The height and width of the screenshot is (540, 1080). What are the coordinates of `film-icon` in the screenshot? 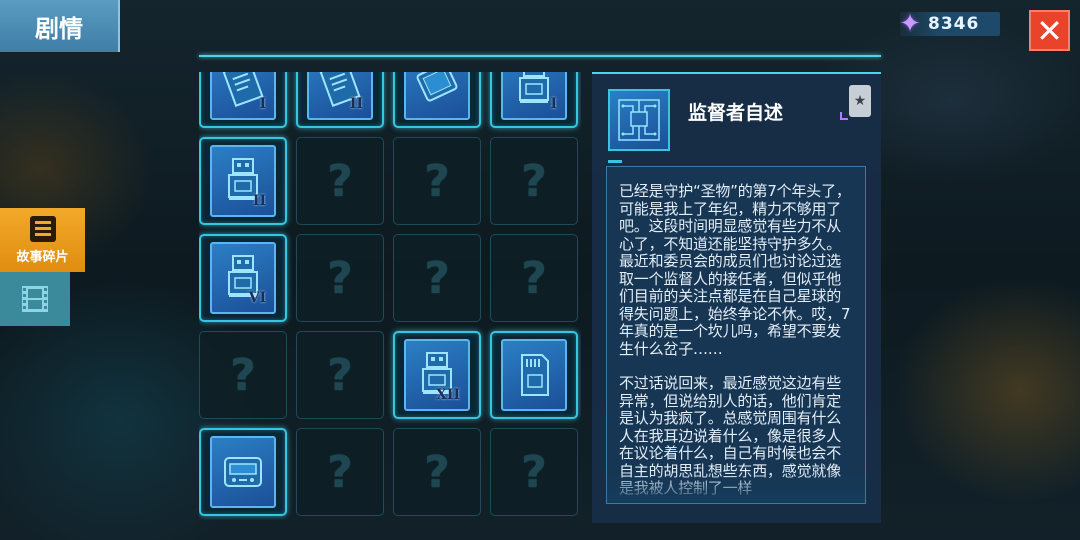 It's located at (35, 299).